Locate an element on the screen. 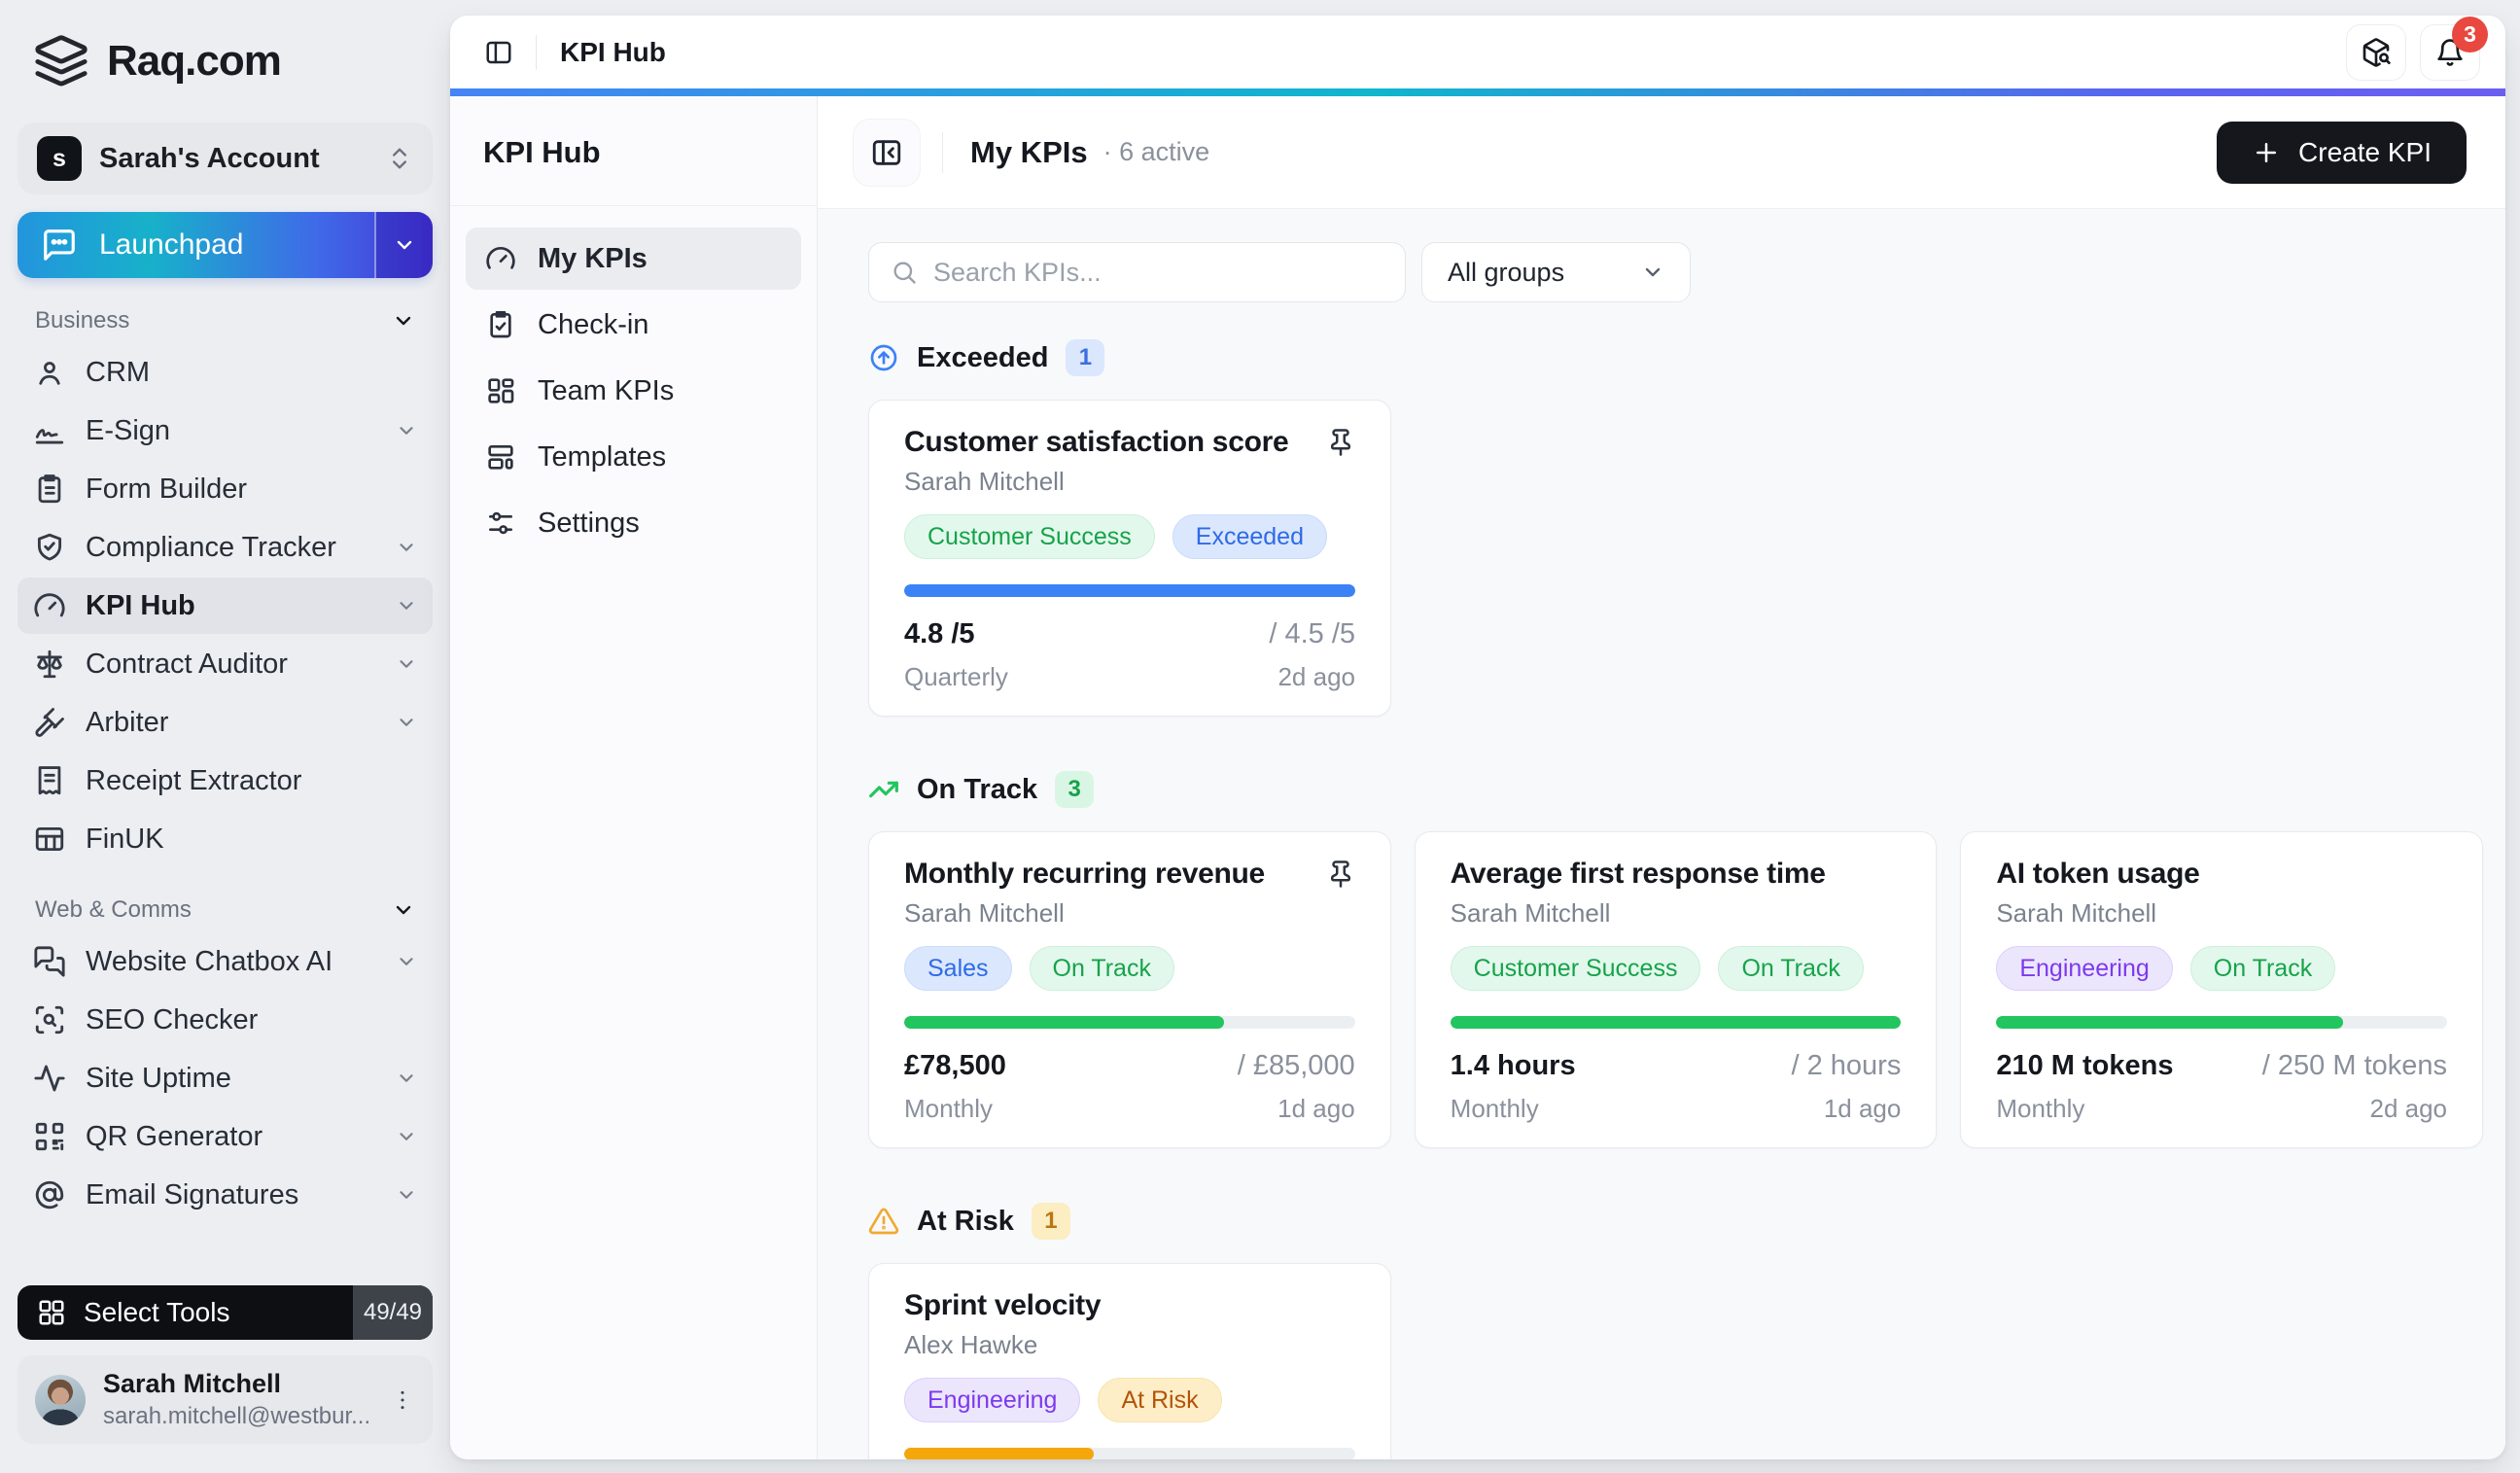  module-nav-check-in: Check-in is located at coordinates (633, 325).